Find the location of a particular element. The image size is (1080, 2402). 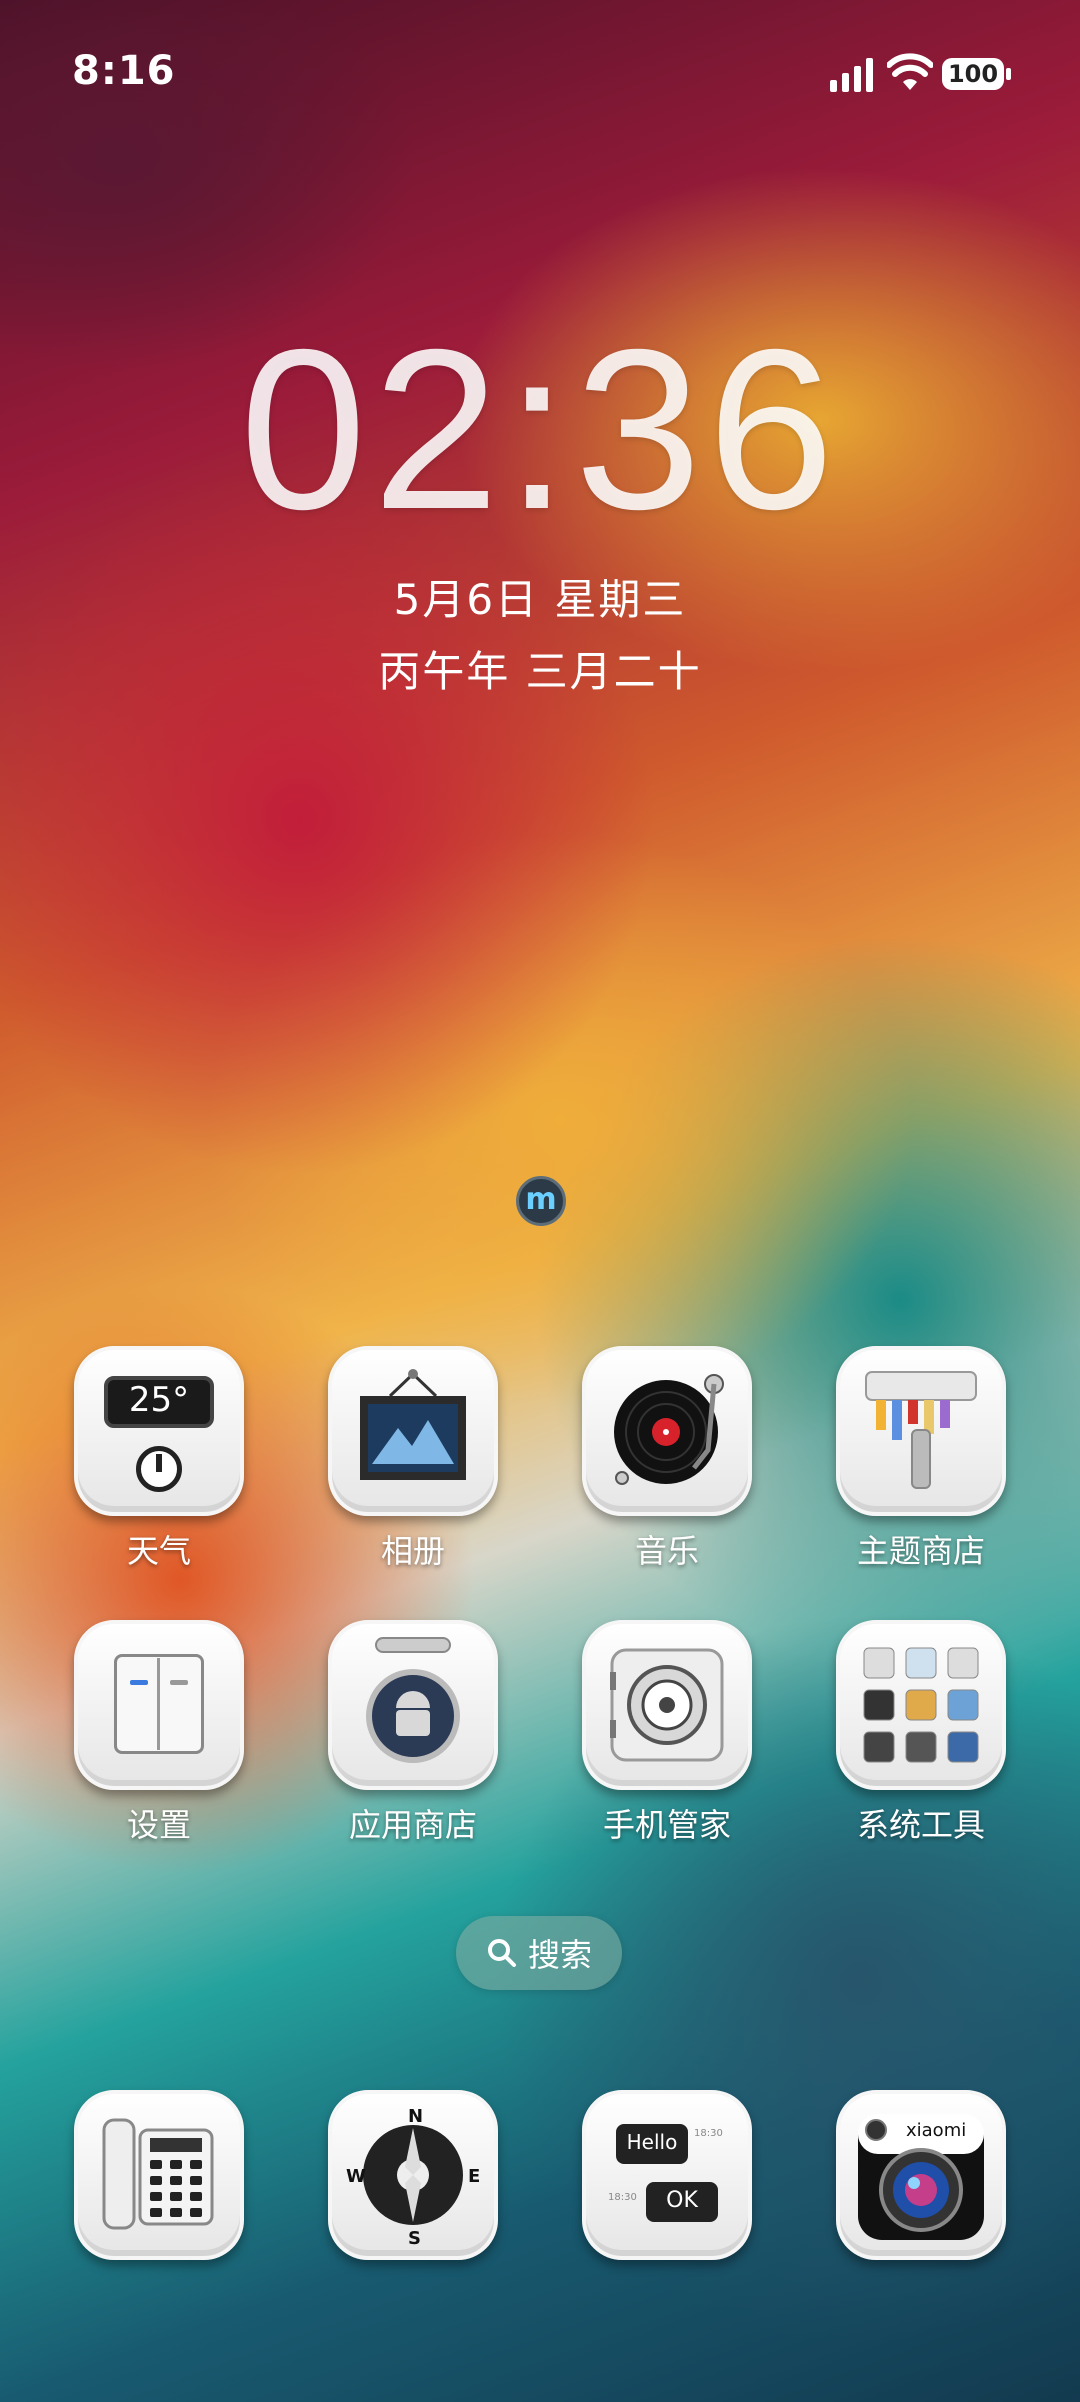

app-label: 主题商店 is located at coordinates (920, 1551).